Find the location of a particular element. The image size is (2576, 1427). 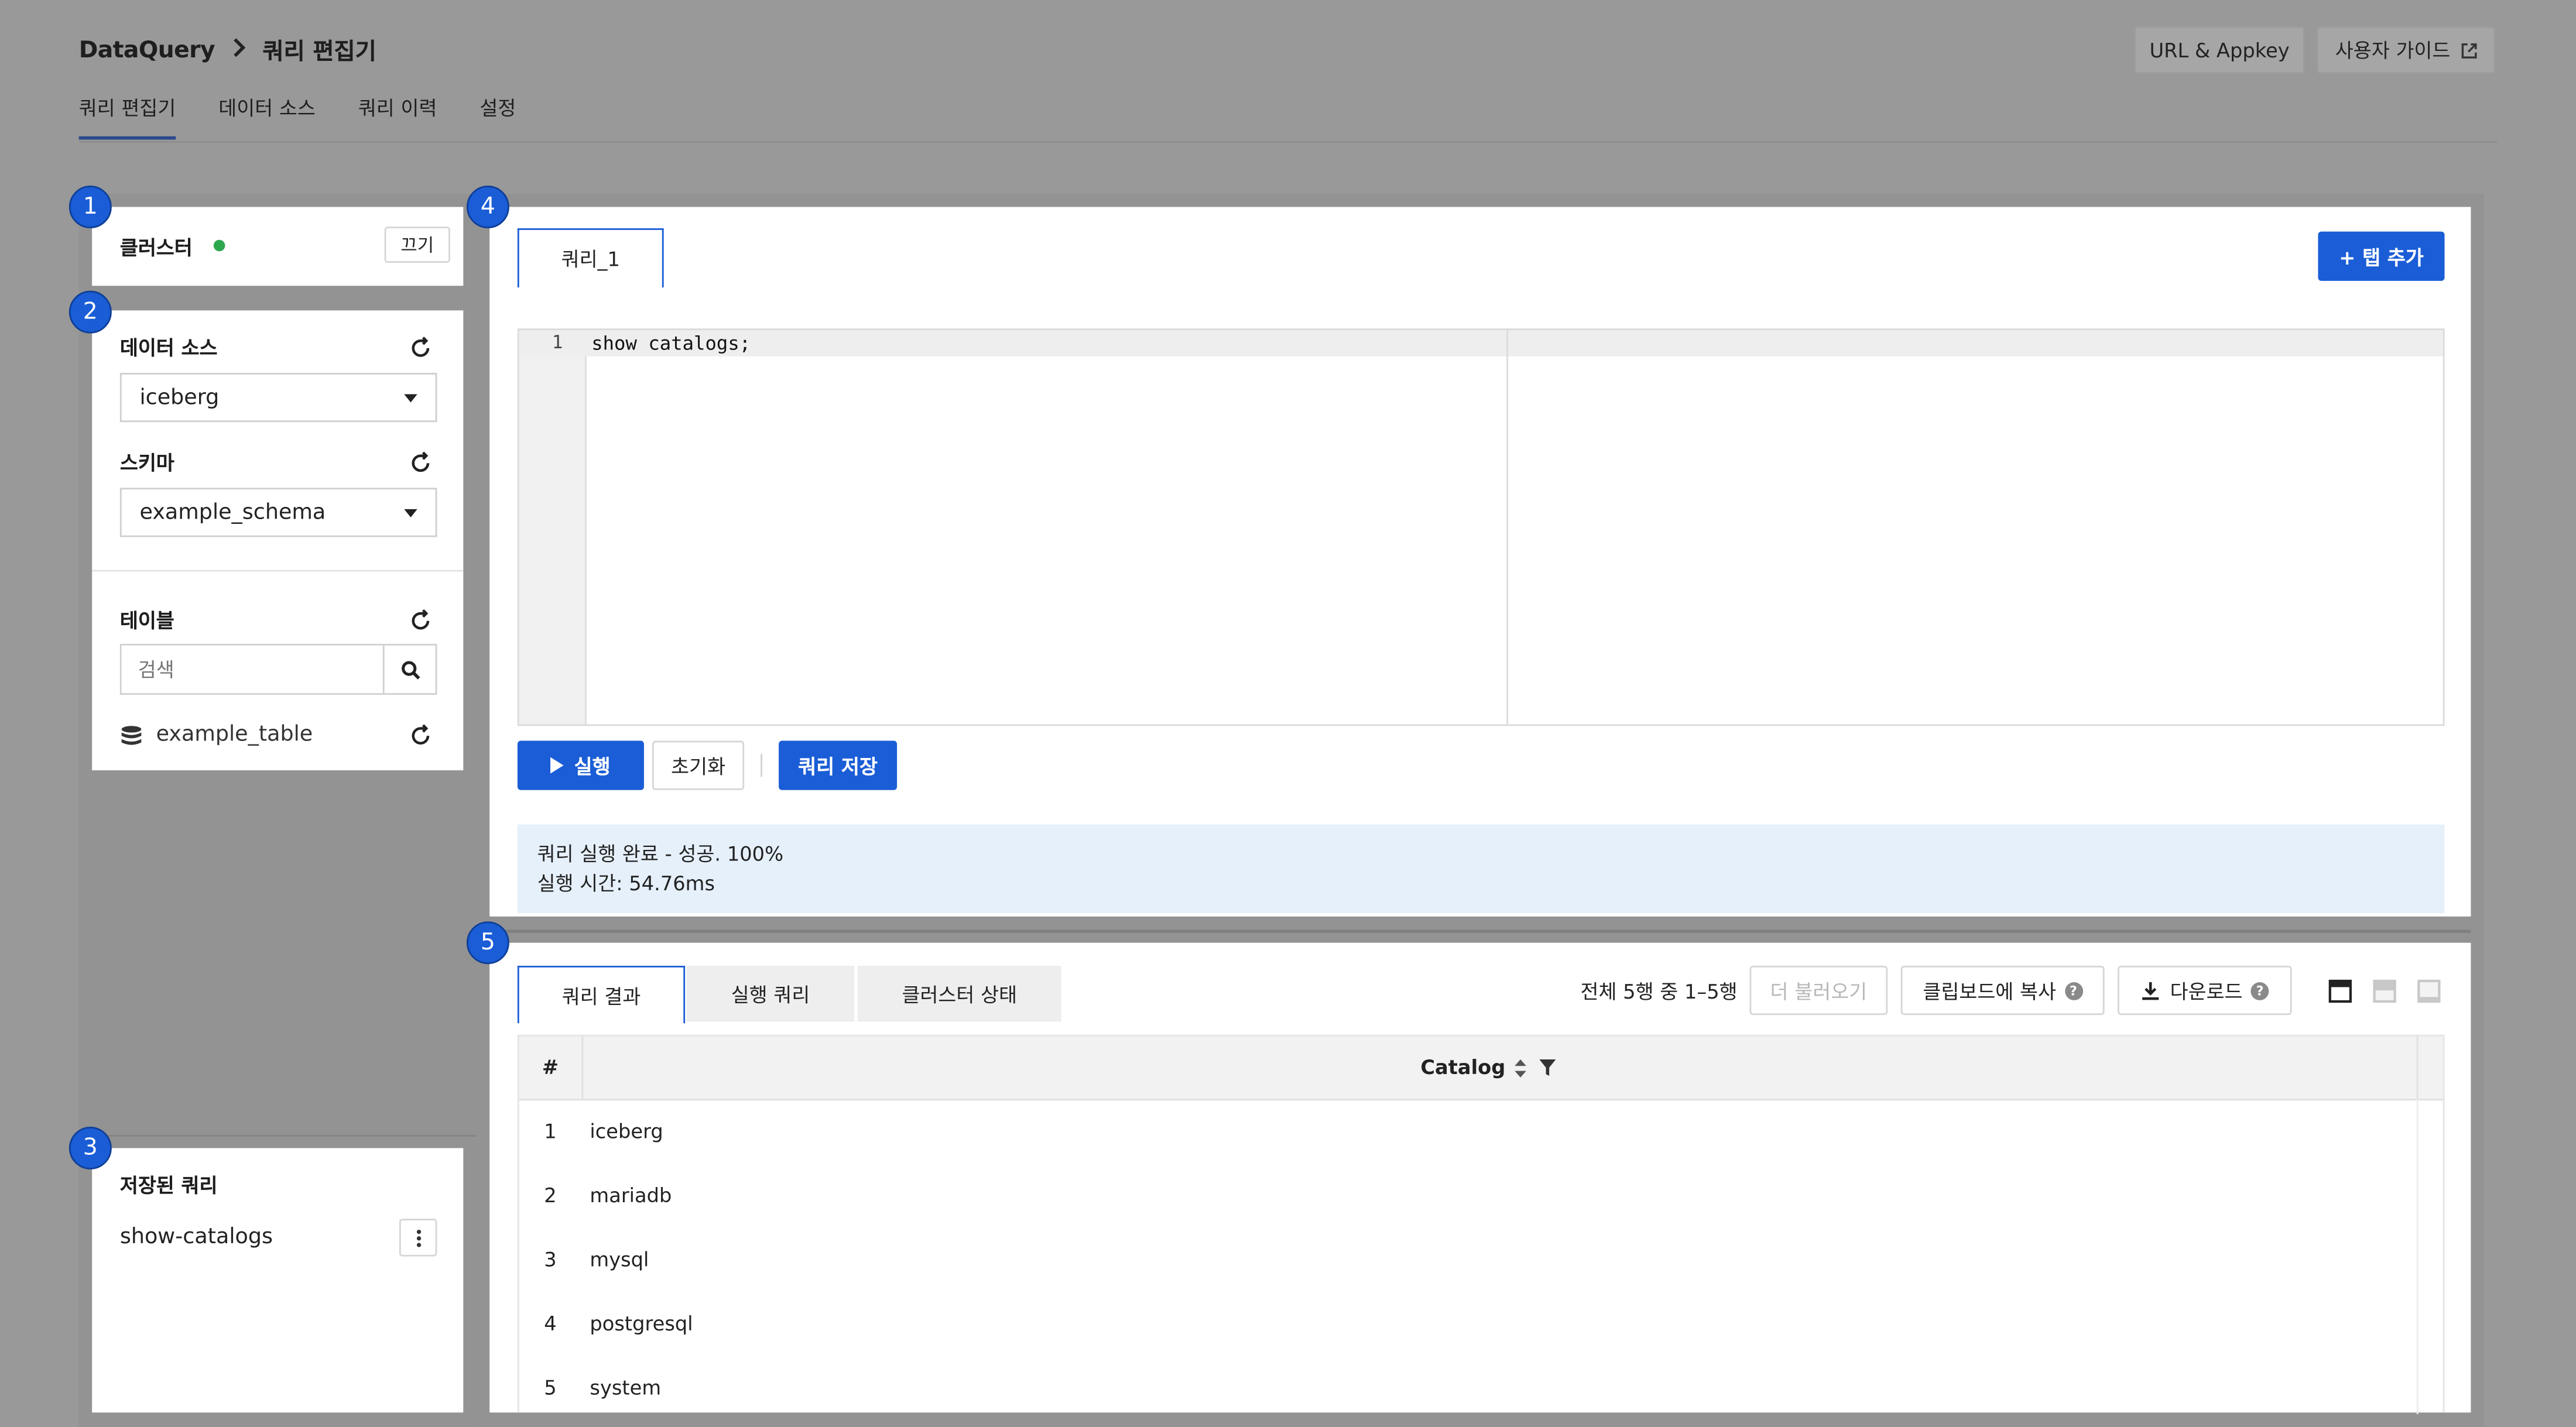

table-row: 3 mysql is located at coordinates (1464, 1259).